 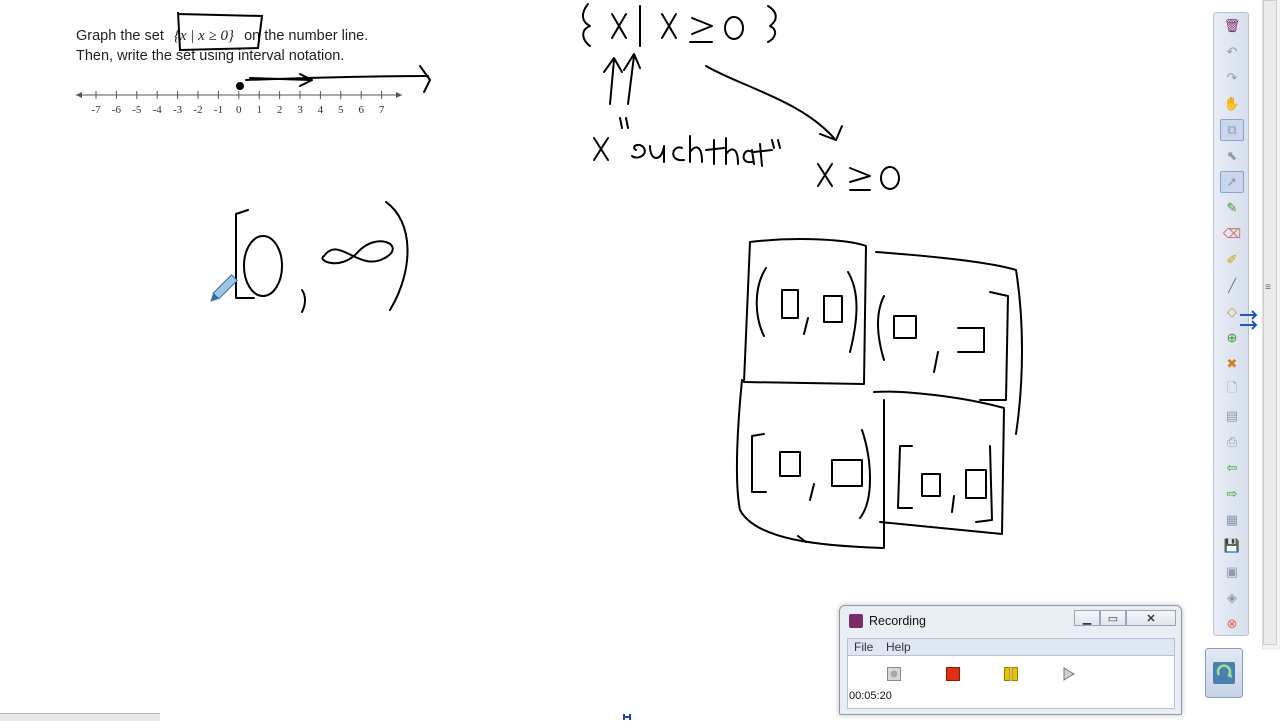 I want to click on ink-arrow-right, so click(x=774, y=103).